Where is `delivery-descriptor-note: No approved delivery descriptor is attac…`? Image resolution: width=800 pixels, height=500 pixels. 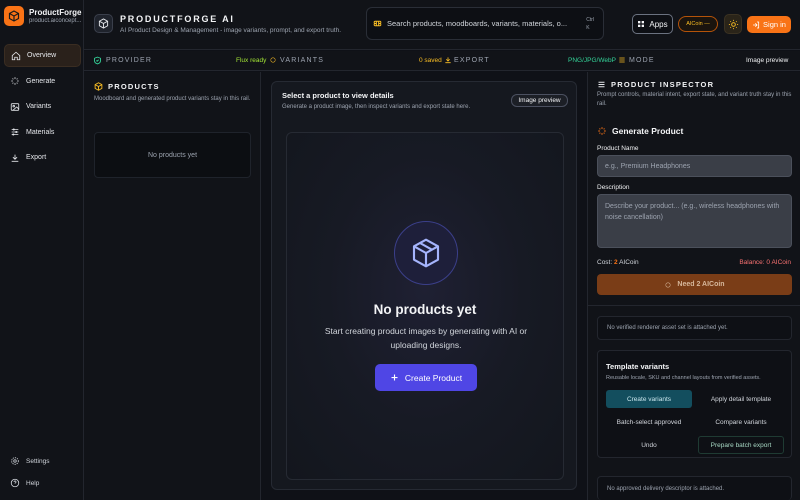
delivery-descriptor-note: No approved delivery descriptor is attac… is located at coordinates (694, 488).